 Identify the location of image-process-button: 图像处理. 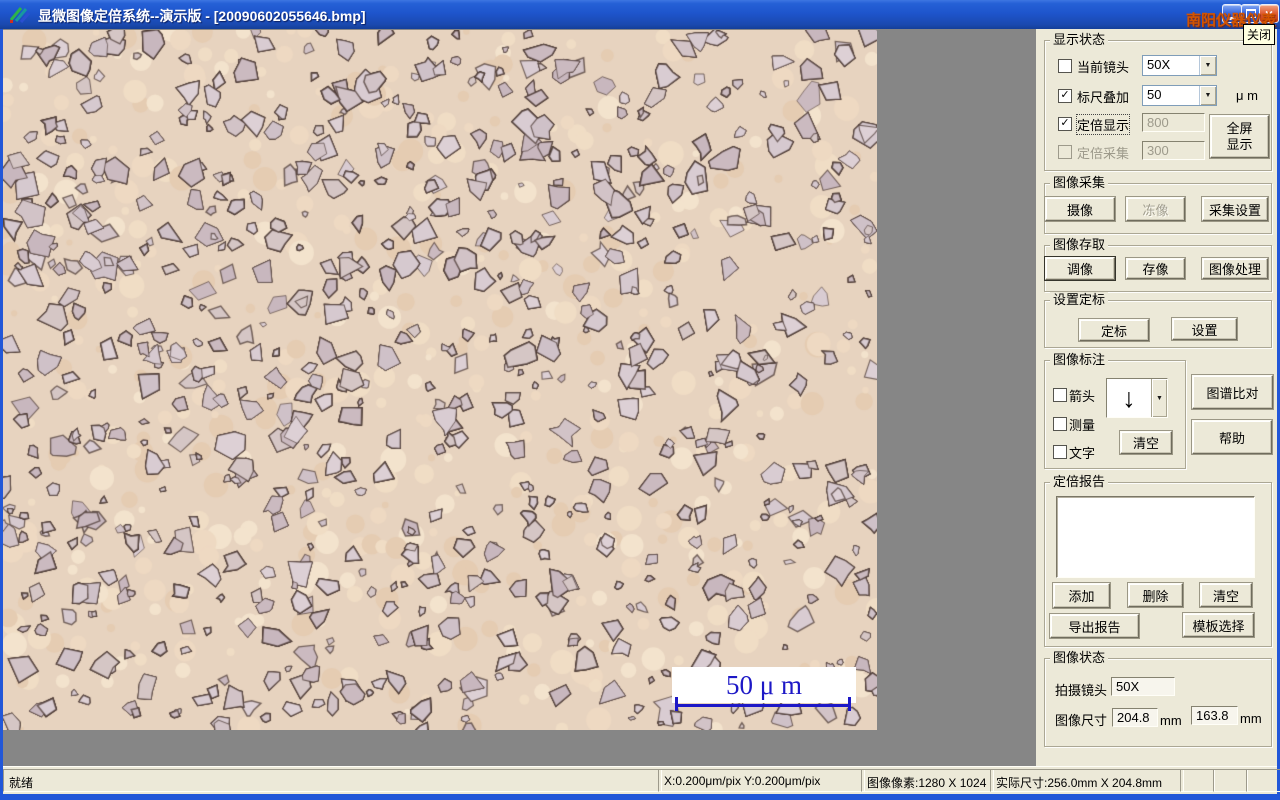
(1235, 268).